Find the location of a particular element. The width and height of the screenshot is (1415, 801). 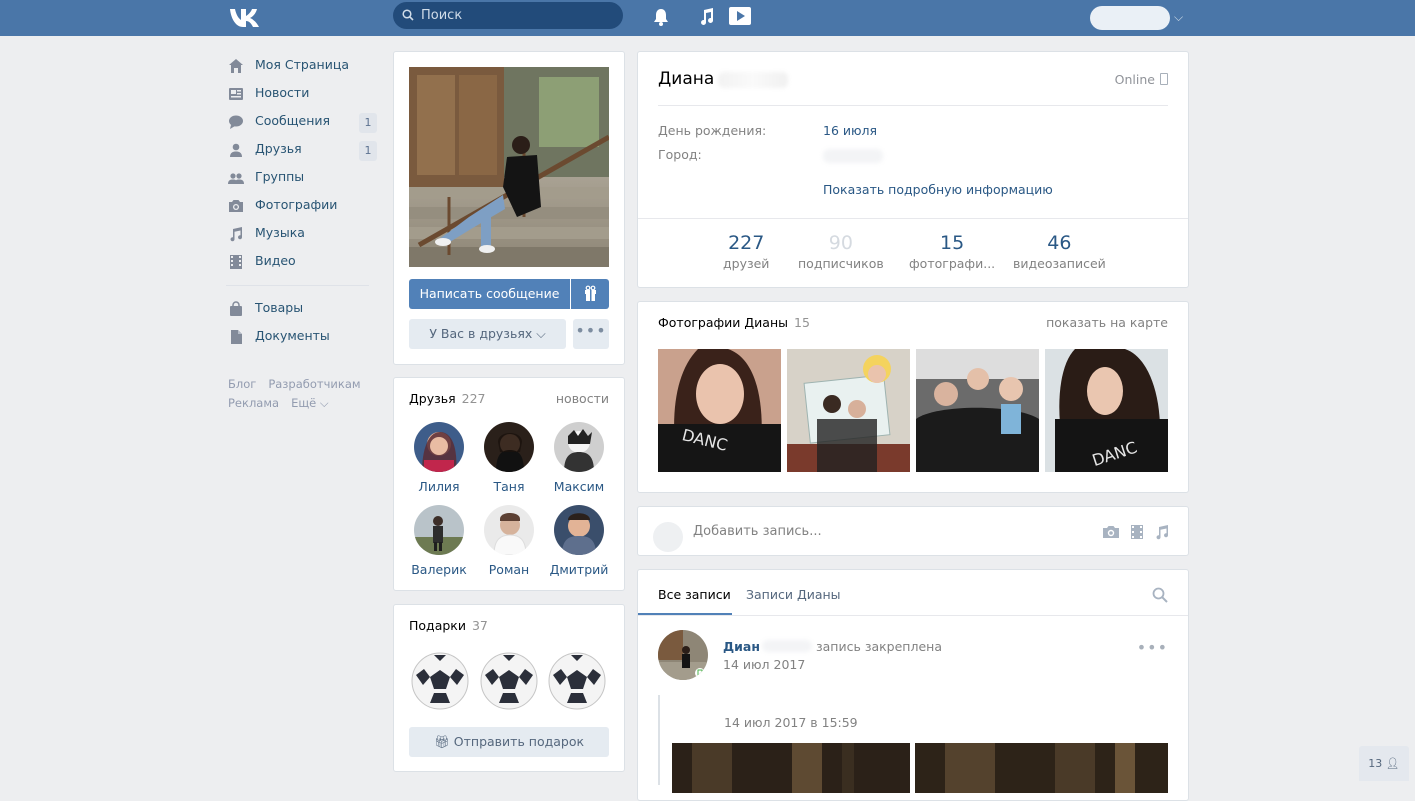

footer-link-more: Ещё ⌵ is located at coordinates (310, 403).